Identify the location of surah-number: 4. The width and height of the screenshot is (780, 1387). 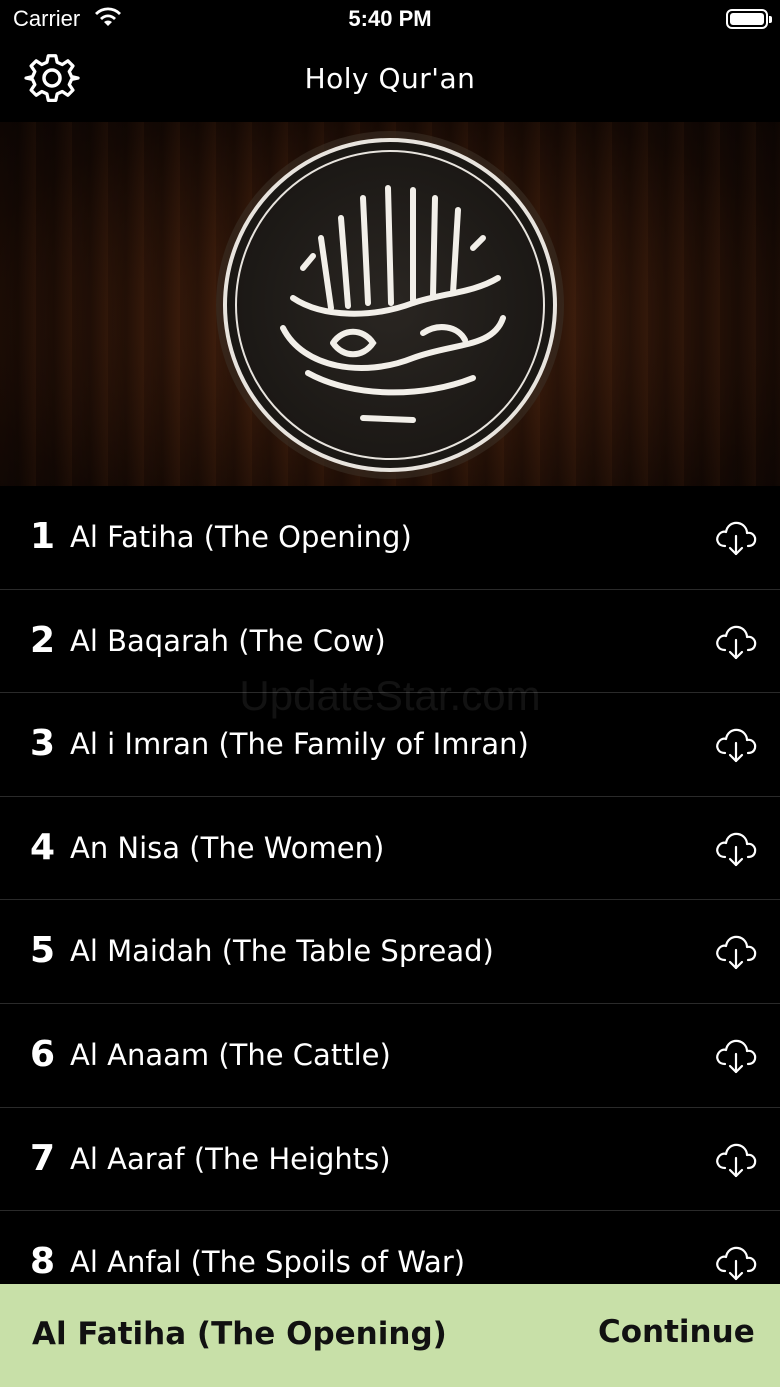
(43, 847).